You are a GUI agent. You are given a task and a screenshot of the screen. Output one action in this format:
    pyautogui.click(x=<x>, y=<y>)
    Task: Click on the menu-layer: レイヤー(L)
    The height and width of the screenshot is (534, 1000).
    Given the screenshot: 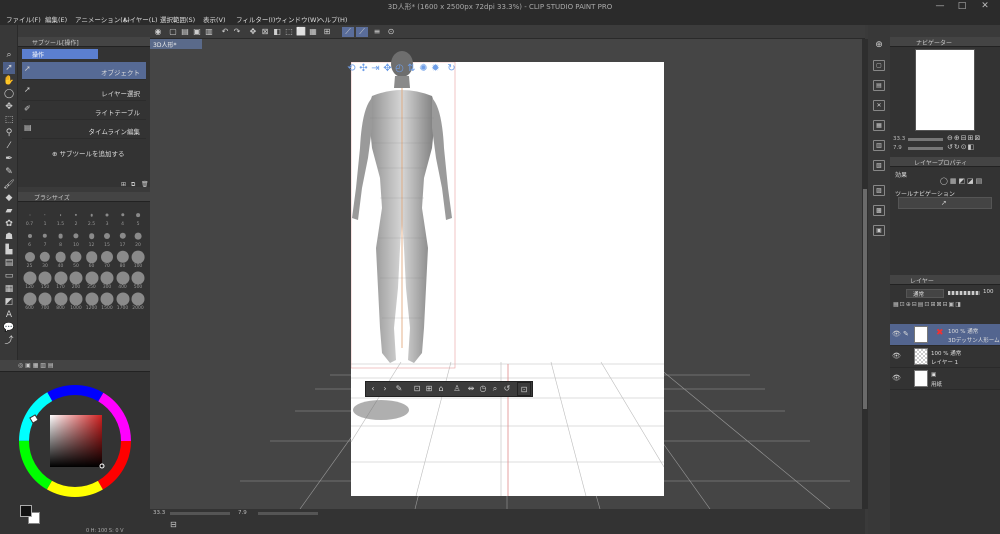 What is the action you would take?
    pyautogui.click(x=140, y=19)
    